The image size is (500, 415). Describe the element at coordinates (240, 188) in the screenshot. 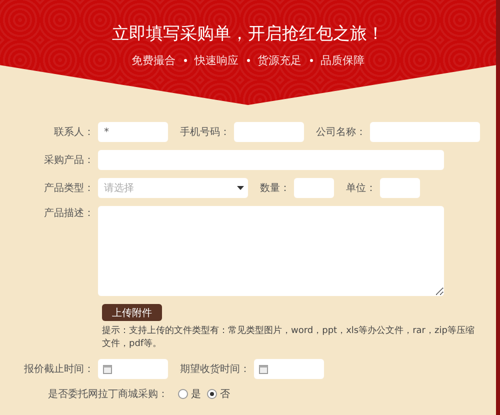

I see `caret-icon` at that location.